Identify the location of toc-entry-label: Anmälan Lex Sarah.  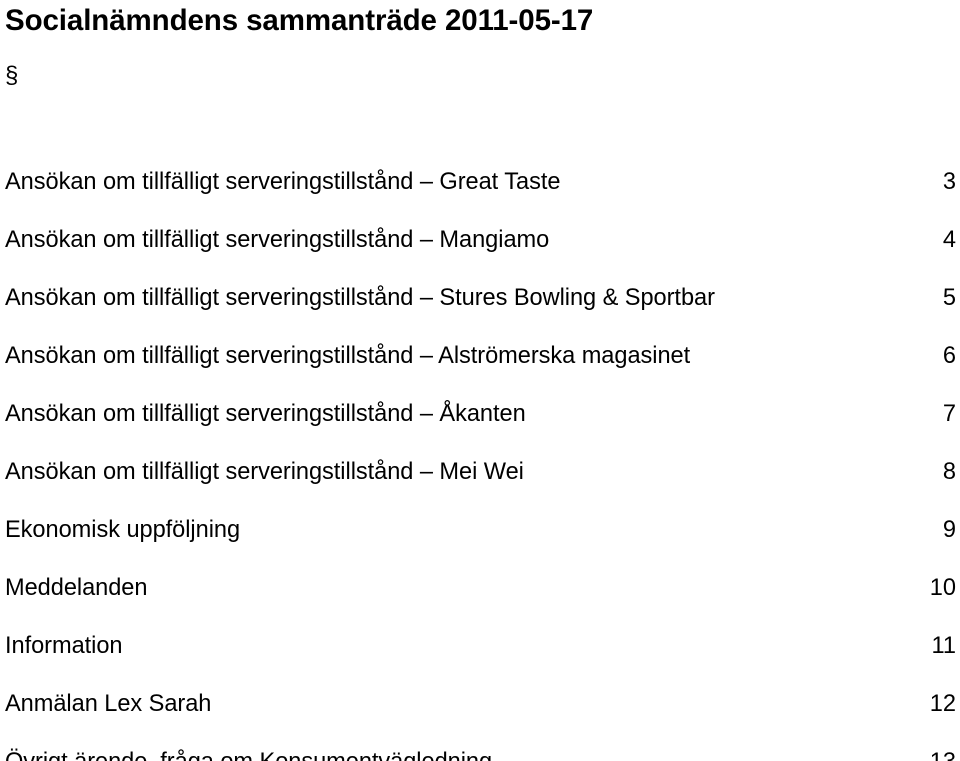
(108, 704).